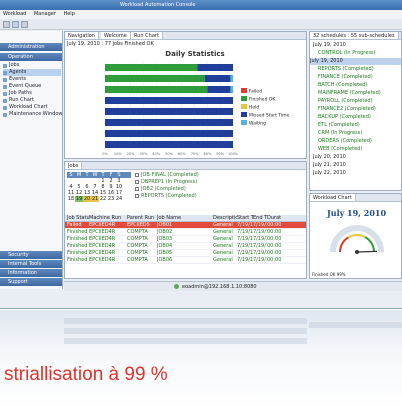 The height and width of the screenshot is (406, 402). What do you see at coordinates (31, 57) in the screenshot?
I see `section-operation: Operation` at bounding box center [31, 57].